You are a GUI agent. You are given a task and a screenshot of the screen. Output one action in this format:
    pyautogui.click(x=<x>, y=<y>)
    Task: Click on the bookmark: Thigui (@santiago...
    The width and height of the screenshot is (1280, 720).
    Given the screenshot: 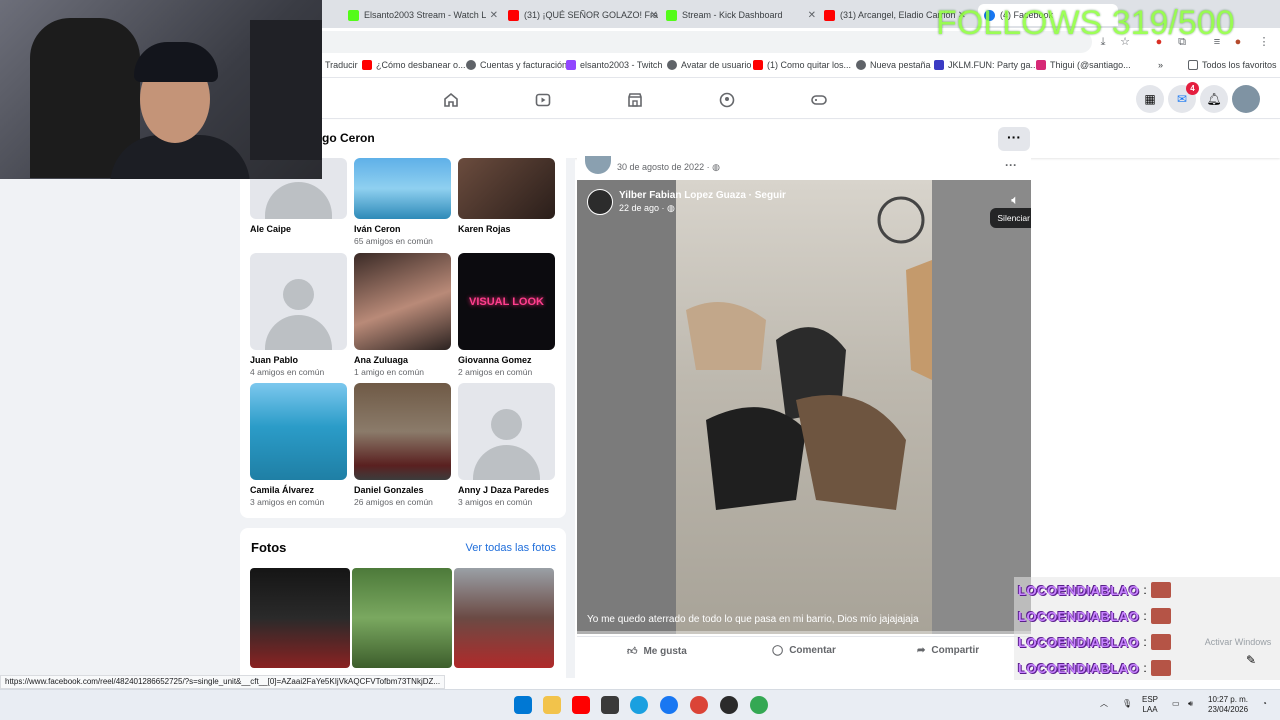 What is the action you would take?
    pyautogui.click(x=1083, y=65)
    